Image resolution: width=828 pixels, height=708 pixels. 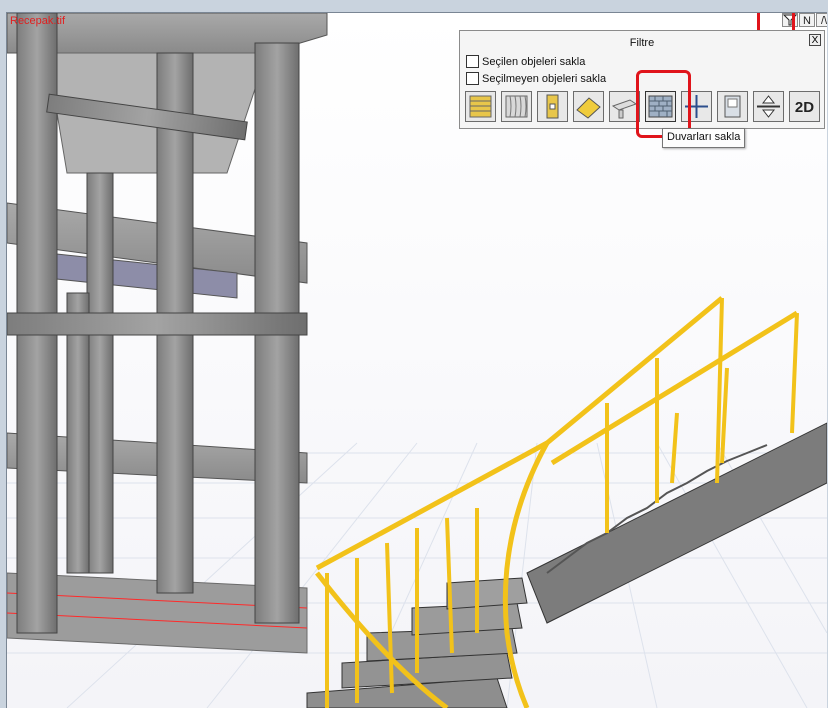 I want to click on curtain-icon, so click(x=516, y=106).